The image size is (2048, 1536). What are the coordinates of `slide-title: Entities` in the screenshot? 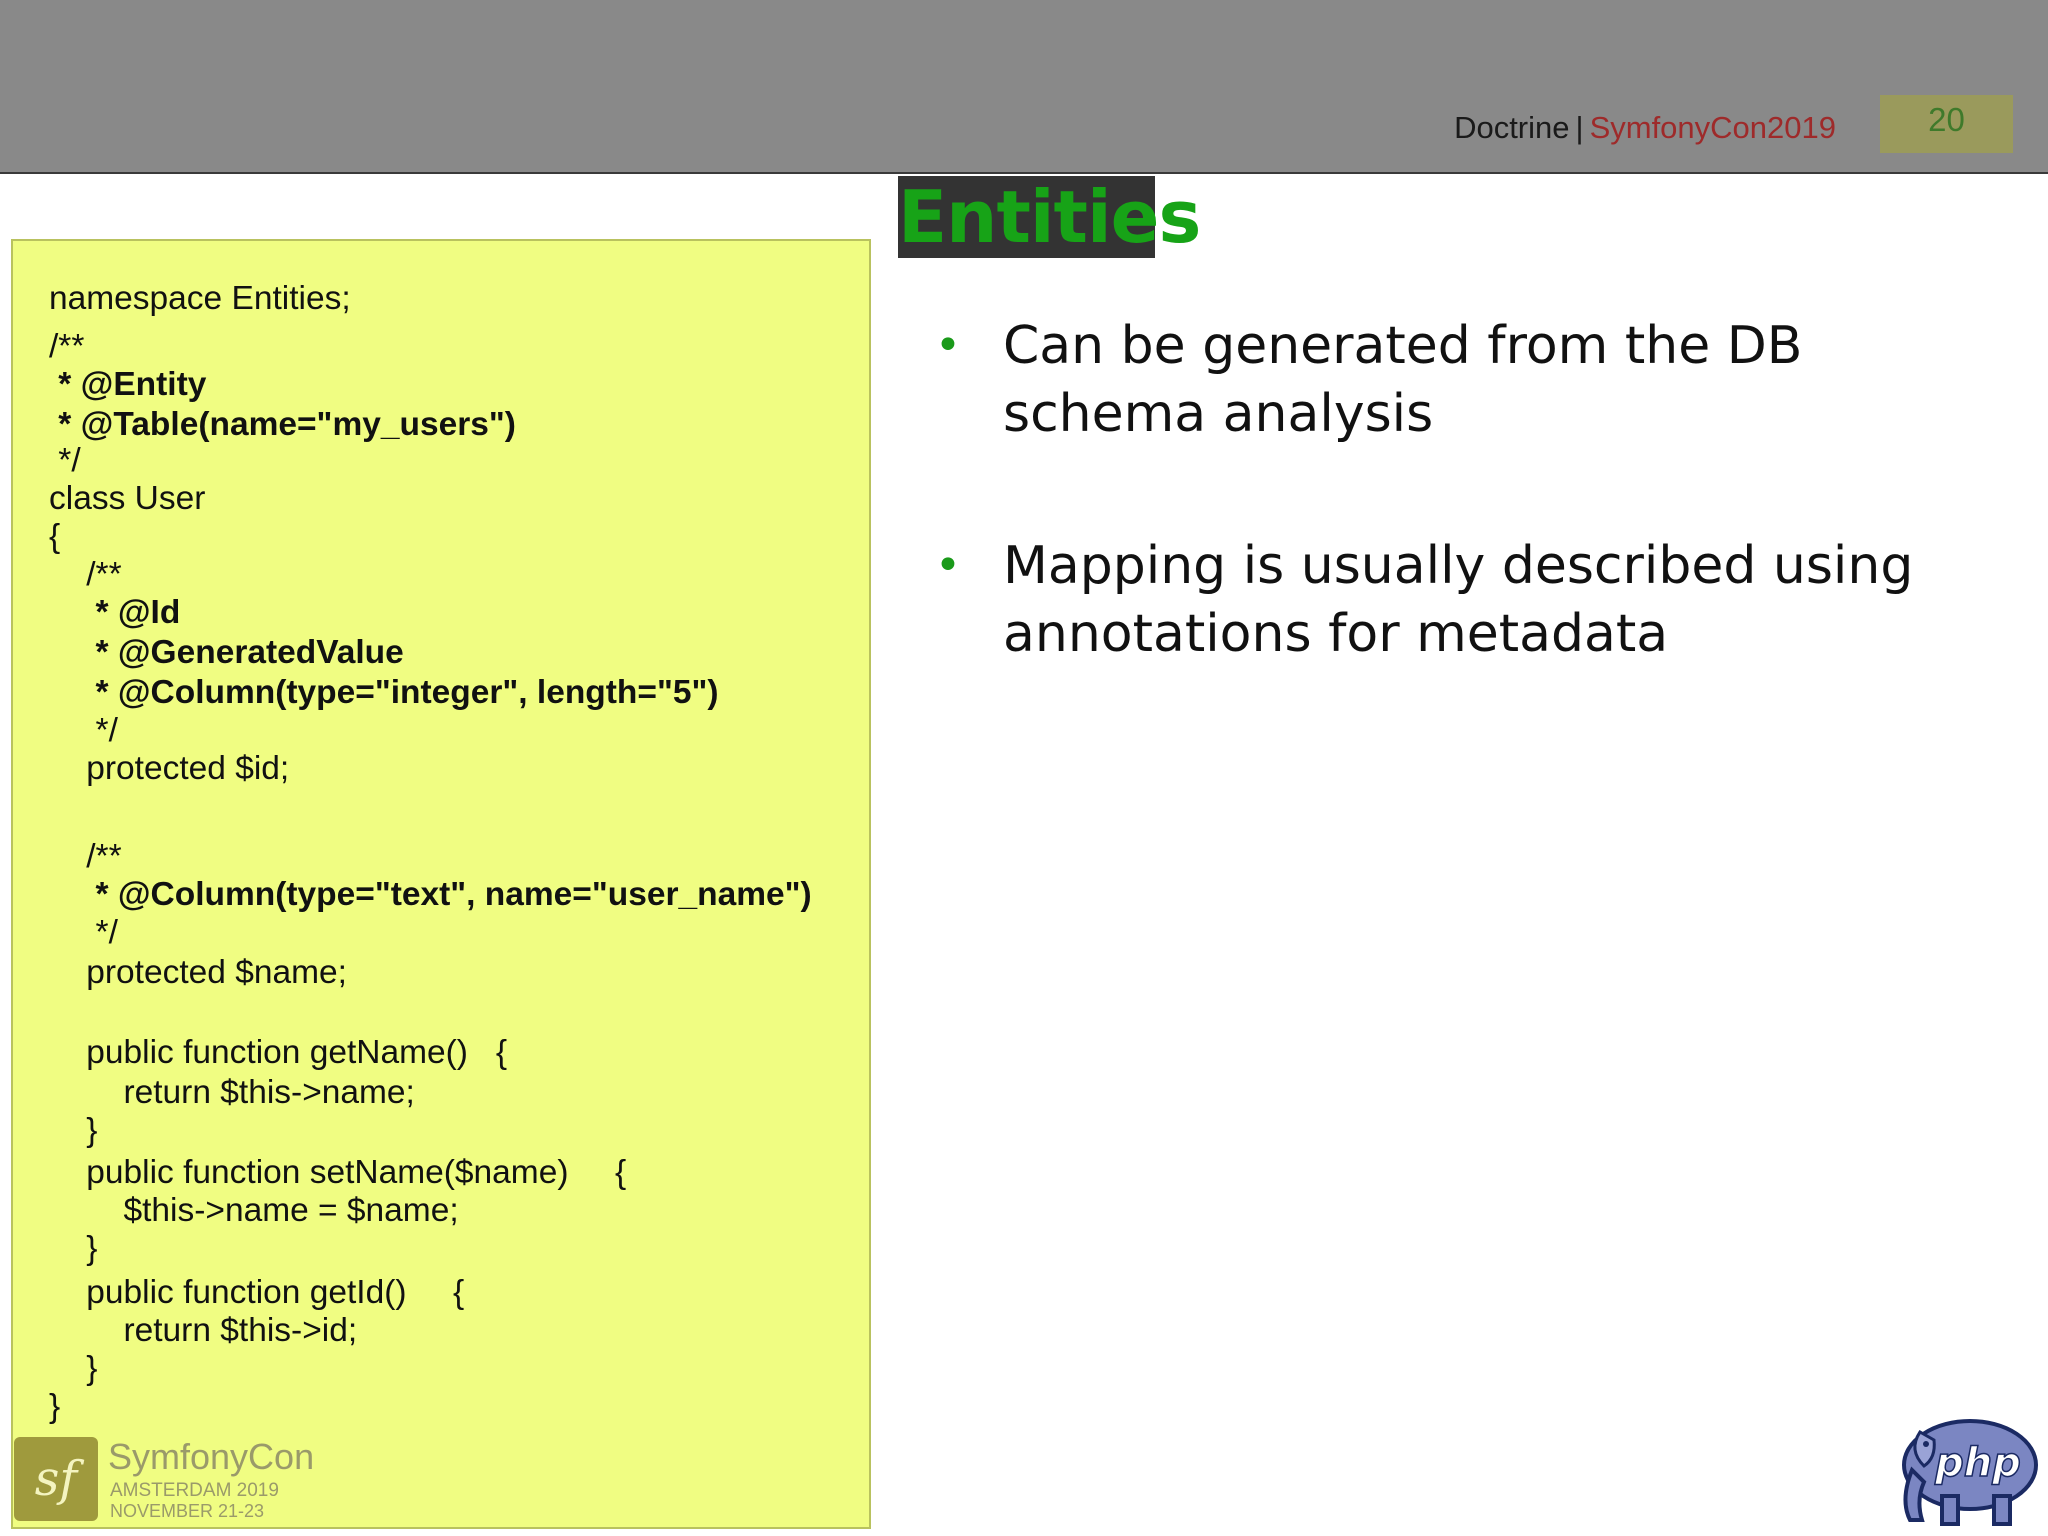 It's located at (1049, 217).